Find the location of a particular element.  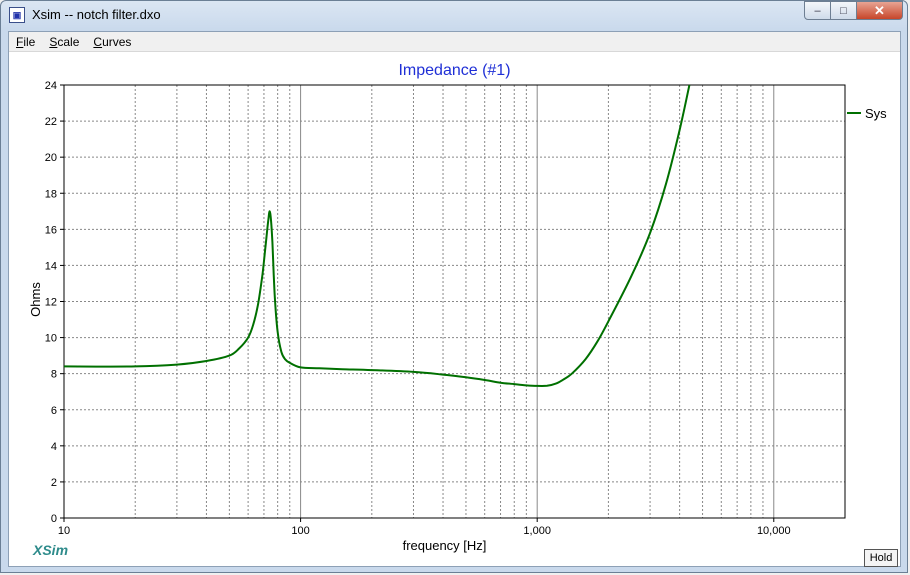

y-tick-label: 0 is located at coordinates (54, 519).